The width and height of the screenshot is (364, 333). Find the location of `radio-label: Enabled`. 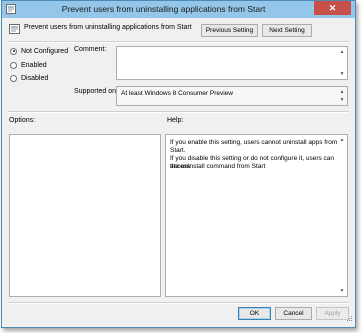

radio-label: Enabled is located at coordinates (34, 65).